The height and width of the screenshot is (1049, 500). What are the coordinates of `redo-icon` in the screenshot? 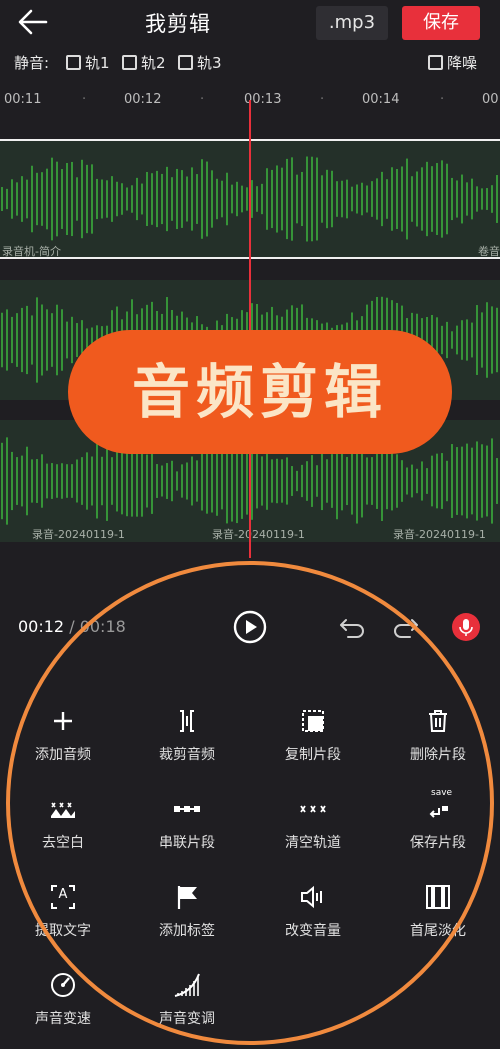 It's located at (406, 627).